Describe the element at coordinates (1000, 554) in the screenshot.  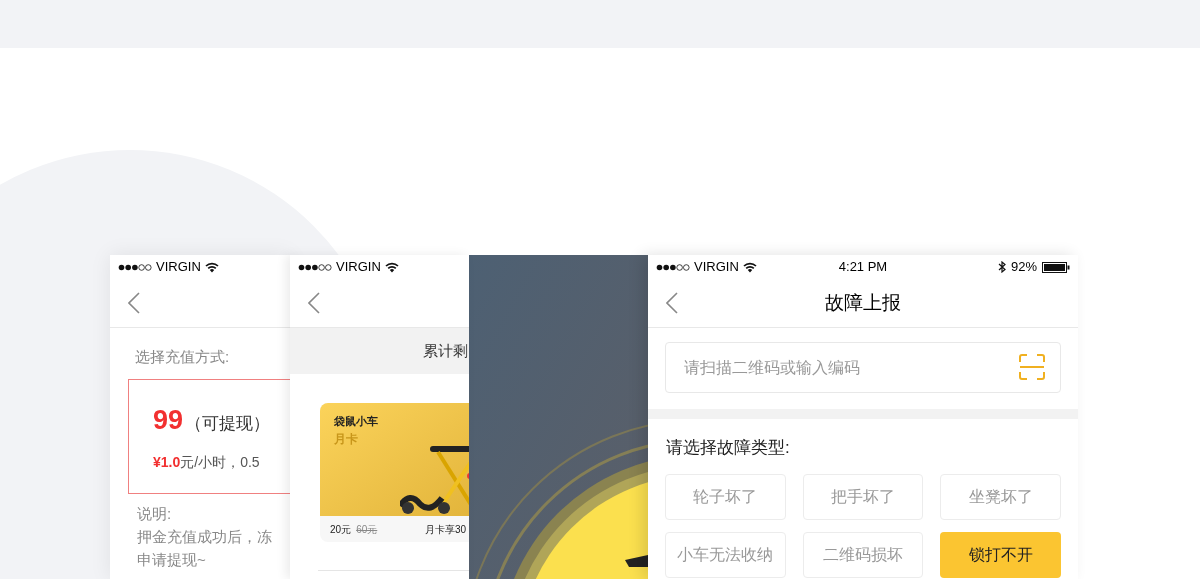
I see `fault-type-button: 锁打不开` at that location.